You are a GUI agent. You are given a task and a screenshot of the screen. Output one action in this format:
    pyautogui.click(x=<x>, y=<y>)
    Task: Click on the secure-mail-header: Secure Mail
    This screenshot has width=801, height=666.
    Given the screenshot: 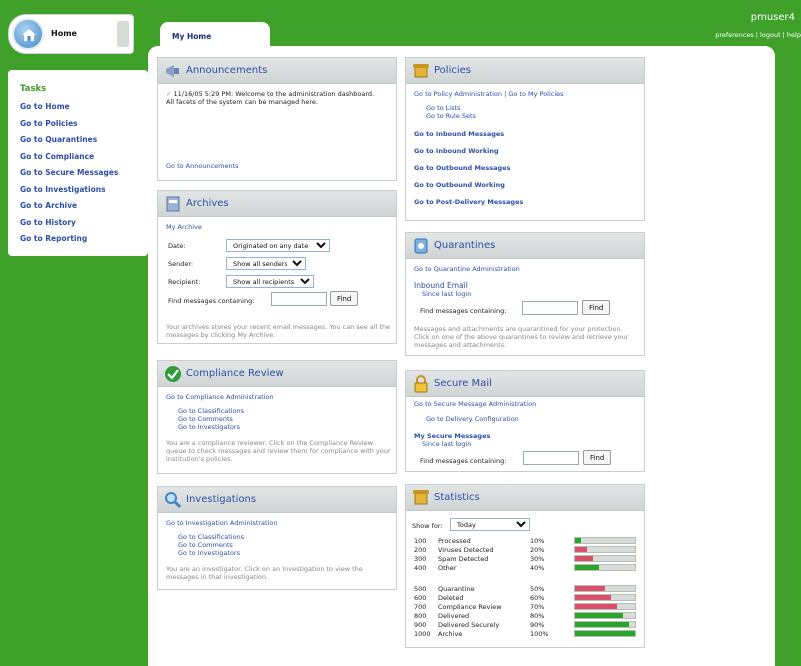 What is the action you would take?
    pyautogui.click(x=525, y=384)
    